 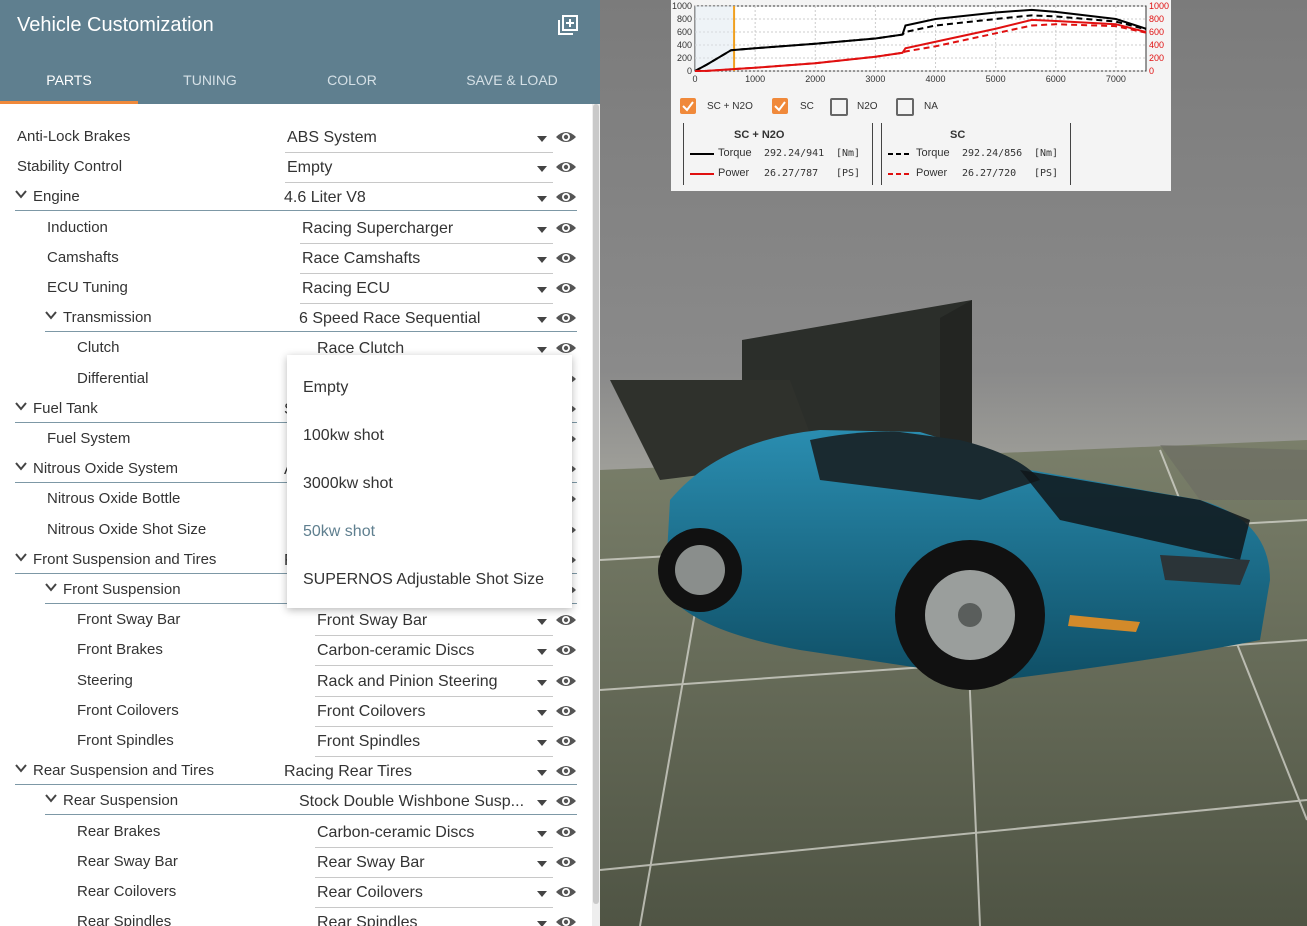 I want to click on tab-tuning: TUNING, so click(x=210, y=82).